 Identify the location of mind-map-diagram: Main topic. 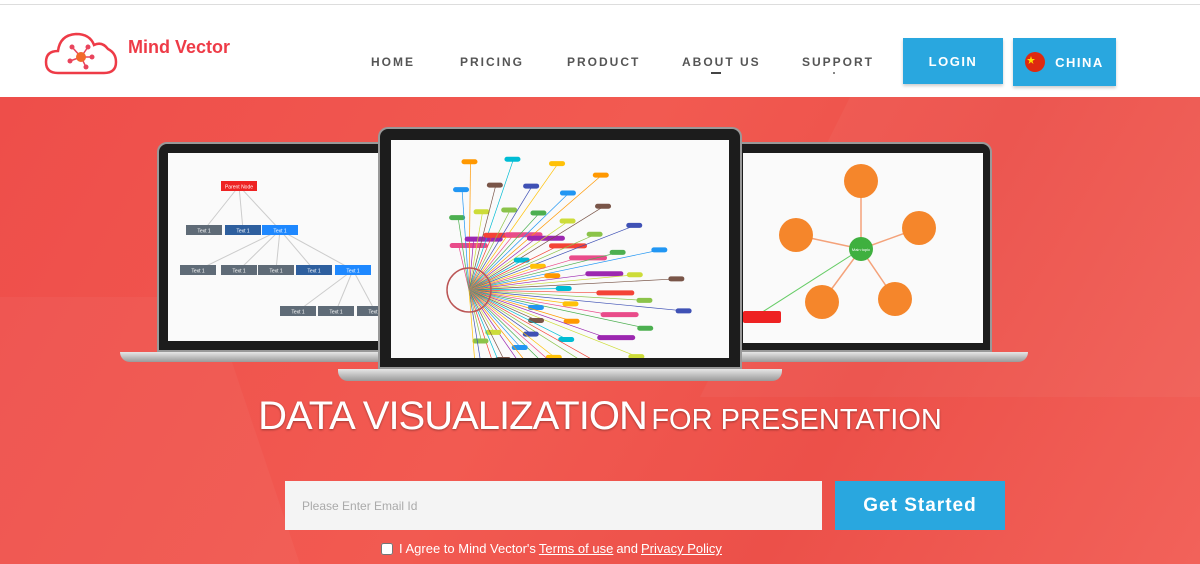
(863, 248).